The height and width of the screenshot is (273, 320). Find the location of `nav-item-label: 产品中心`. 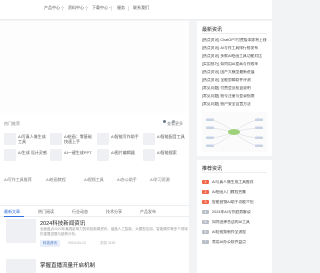

nav-item-label: 产品中心 is located at coordinates (52, 7).